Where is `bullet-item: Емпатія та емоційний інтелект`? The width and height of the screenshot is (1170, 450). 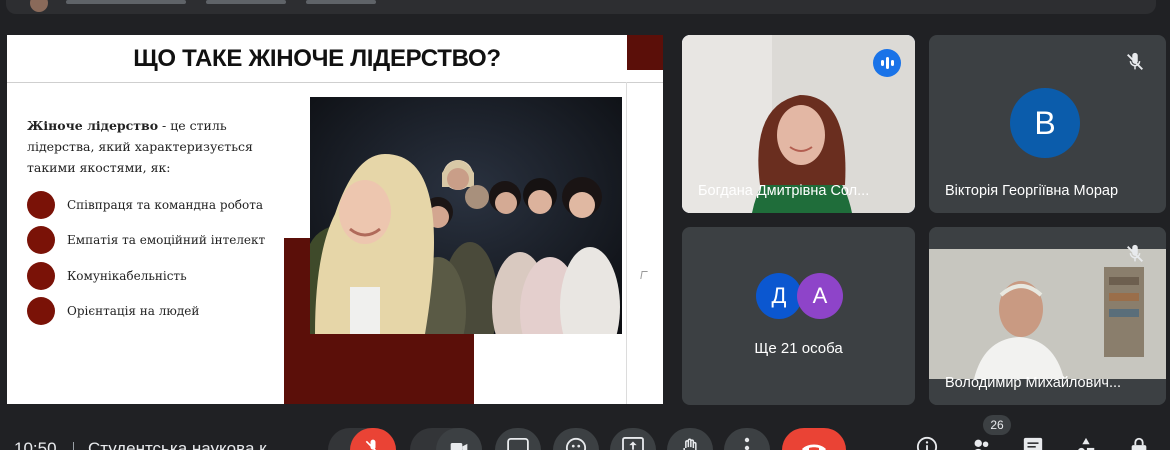
bullet-item: Емпатія та емоційний інтелект is located at coordinates (157, 241).